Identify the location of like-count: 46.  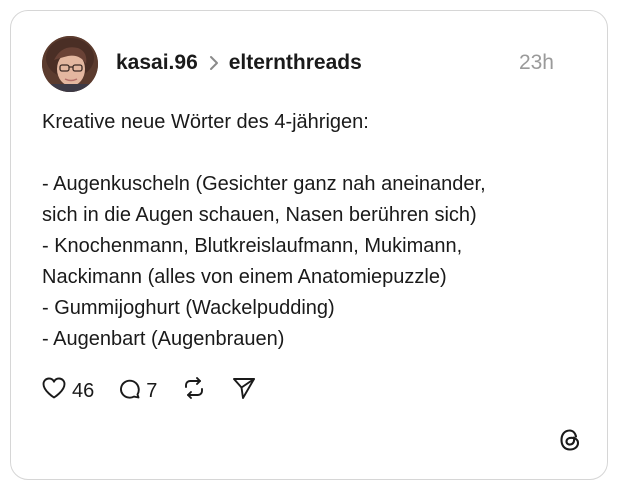
(83, 390).